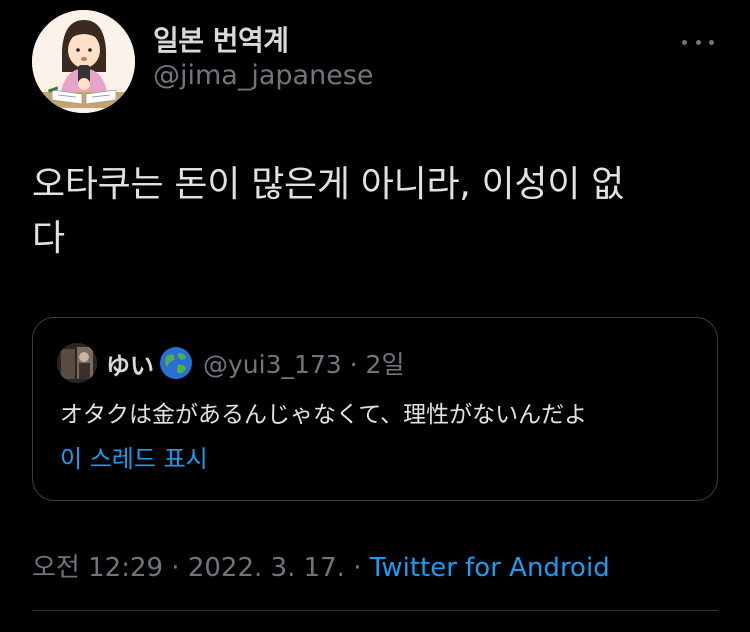  What do you see at coordinates (48, 238) in the screenshot?
I see `tweet-text-line: 다` at bounding box center [48, 238].